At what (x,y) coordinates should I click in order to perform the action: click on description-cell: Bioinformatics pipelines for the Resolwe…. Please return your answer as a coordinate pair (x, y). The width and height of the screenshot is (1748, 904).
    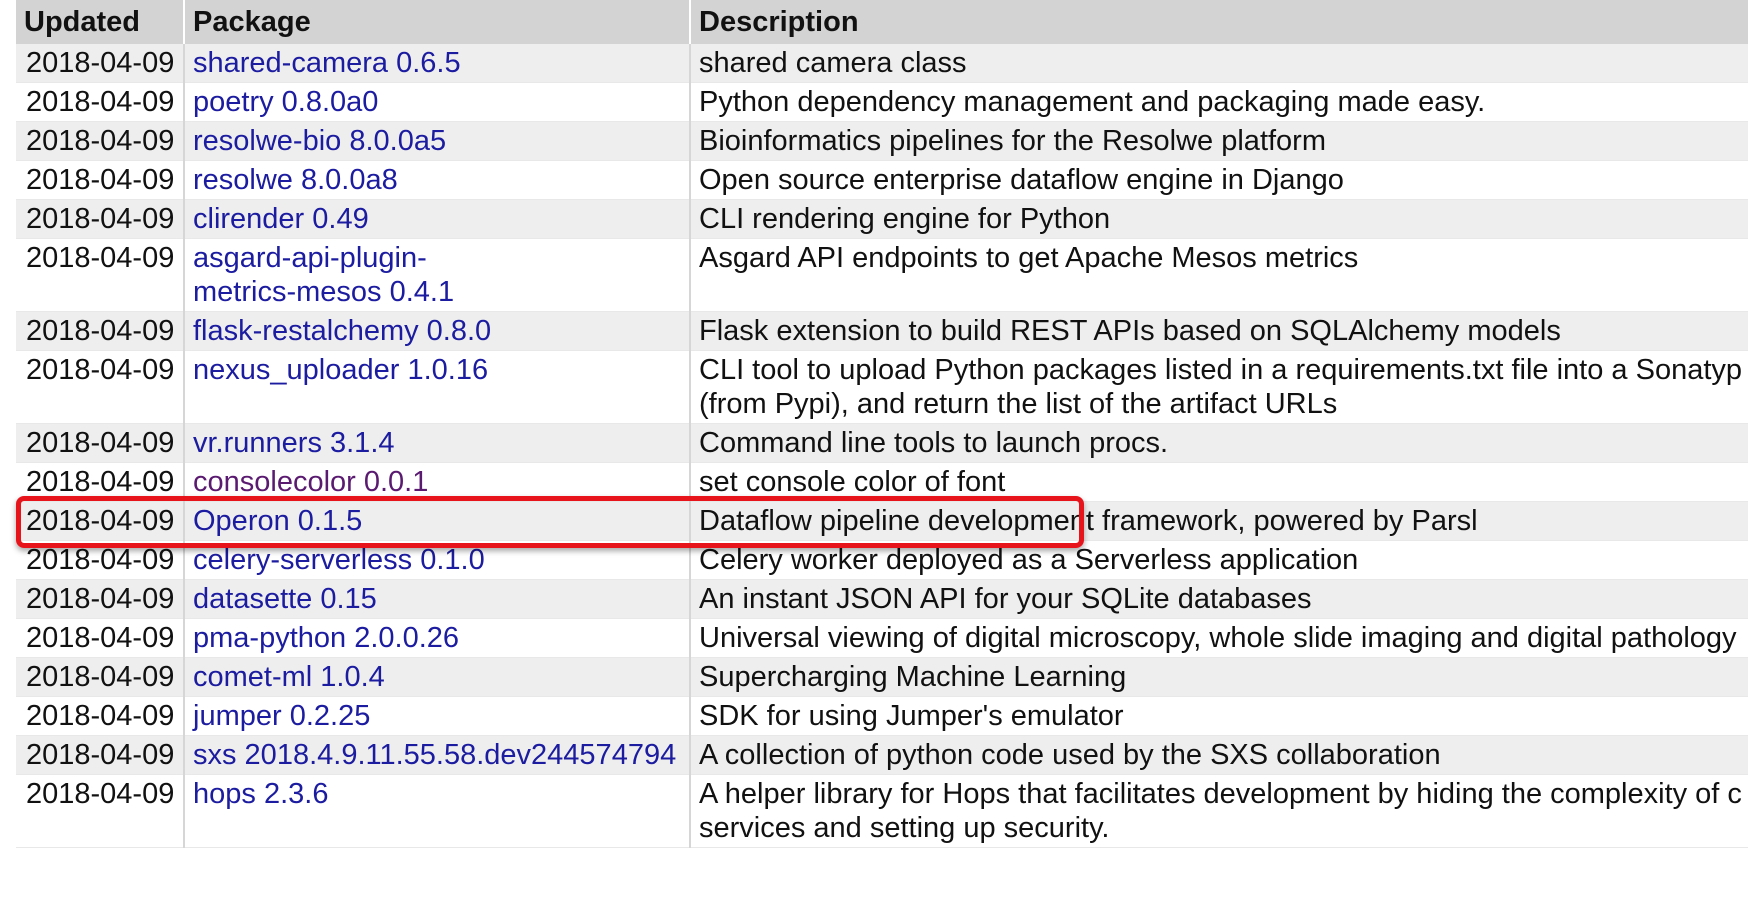
    Looking at the image, I should click on (1219, 141).